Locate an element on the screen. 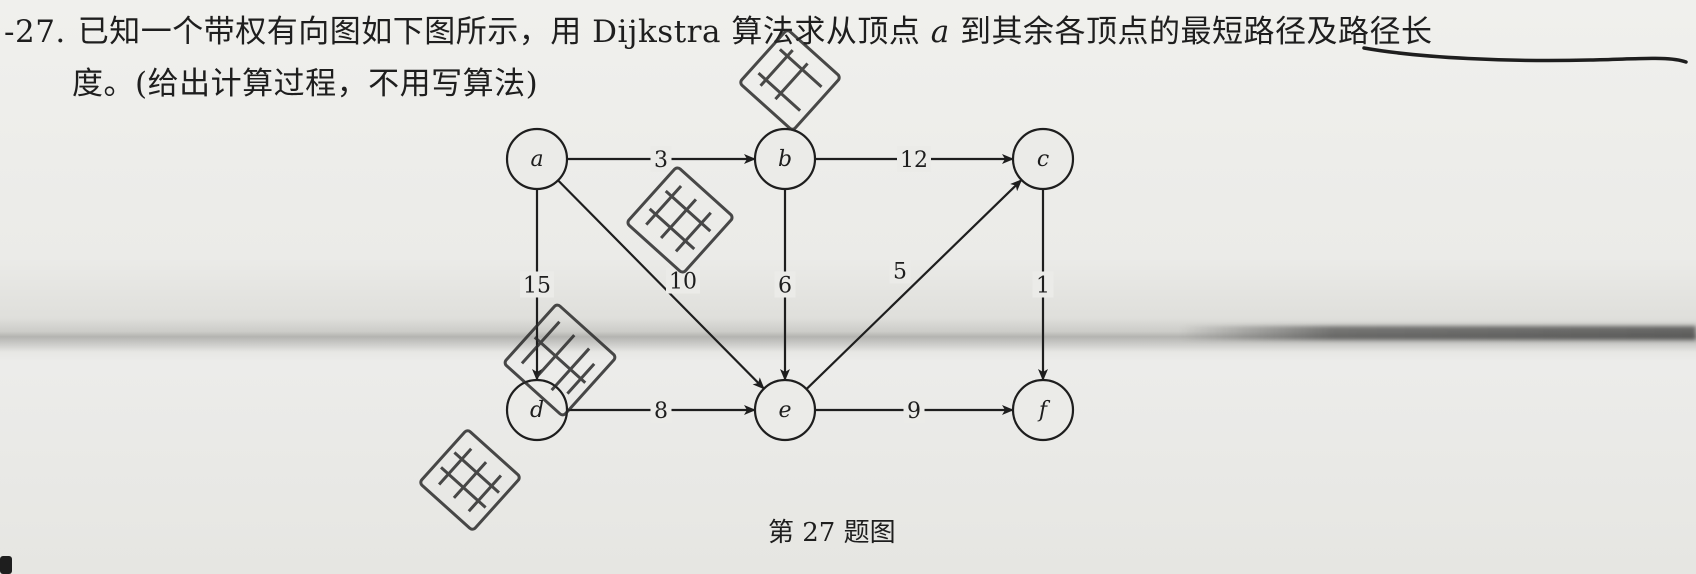  figure-caption: 第 27 题图 is located at coordinates (832, 533).